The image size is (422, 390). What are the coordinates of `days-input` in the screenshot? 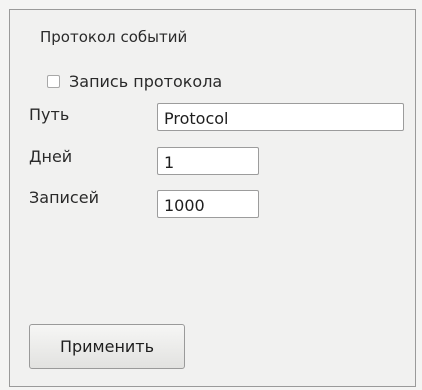 It's located at (208, 161).